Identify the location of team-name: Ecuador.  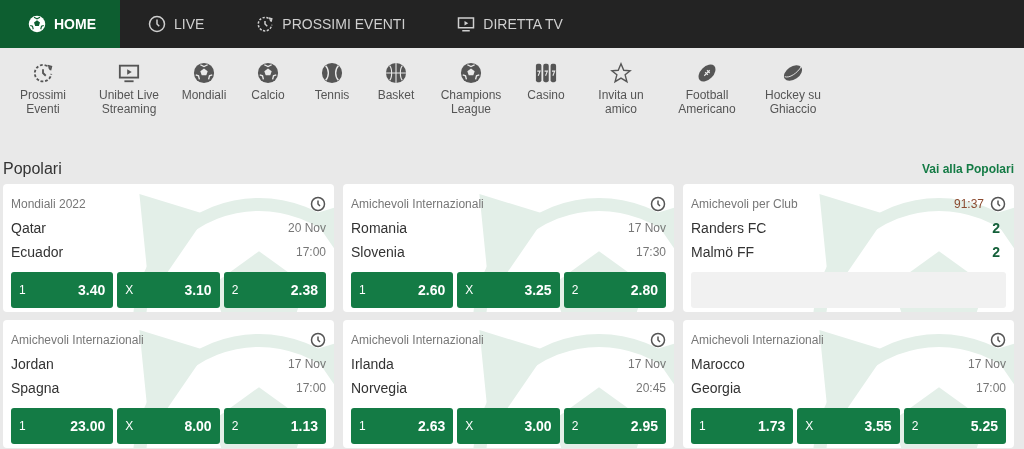
(37, 252).